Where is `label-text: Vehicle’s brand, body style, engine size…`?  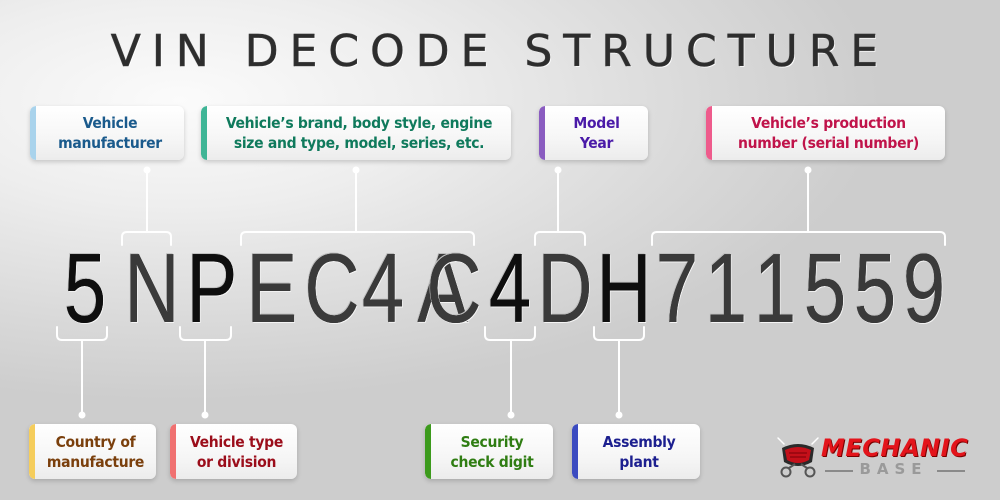
label-text: Vehicle’s brand, body style, engine size… is located at coordinates (359, 133).